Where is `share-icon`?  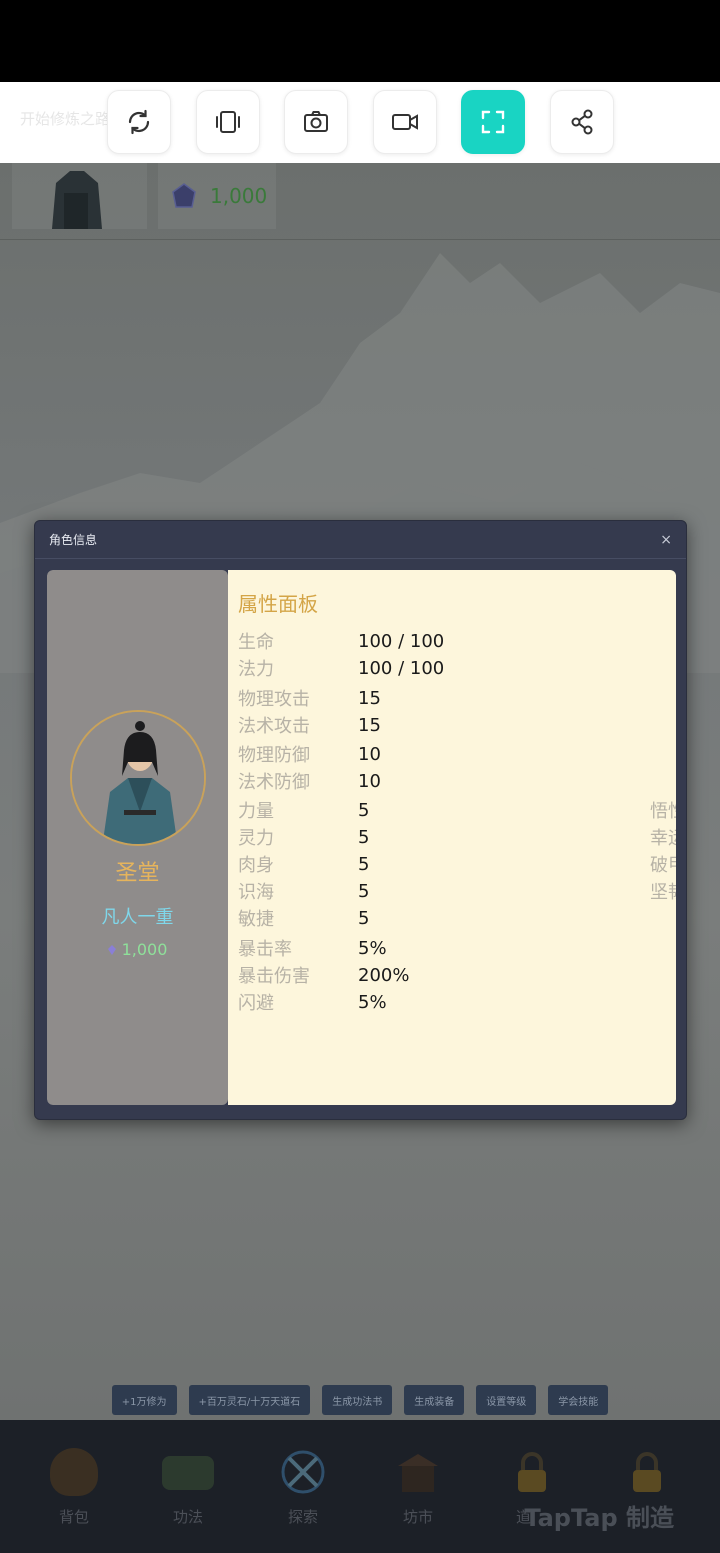
share-icon is located at coordinates (582, 122).